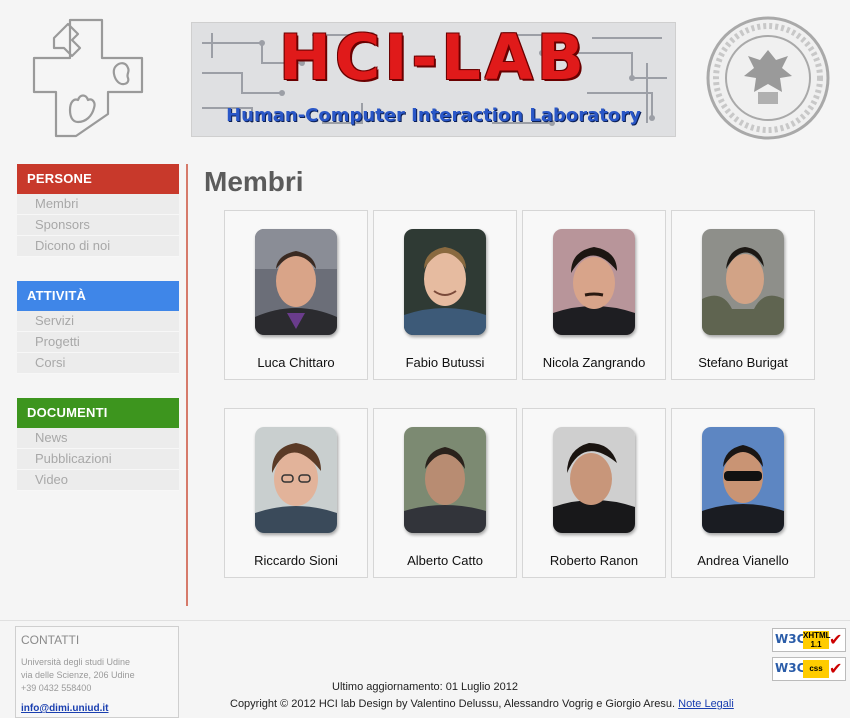 Image resolution: width=850 pixels, height=718 pixels. Describe the element at coordinates (98, 413) in the screenshot. I see `menu-header-documenti: DOCUMENTI` at that location.